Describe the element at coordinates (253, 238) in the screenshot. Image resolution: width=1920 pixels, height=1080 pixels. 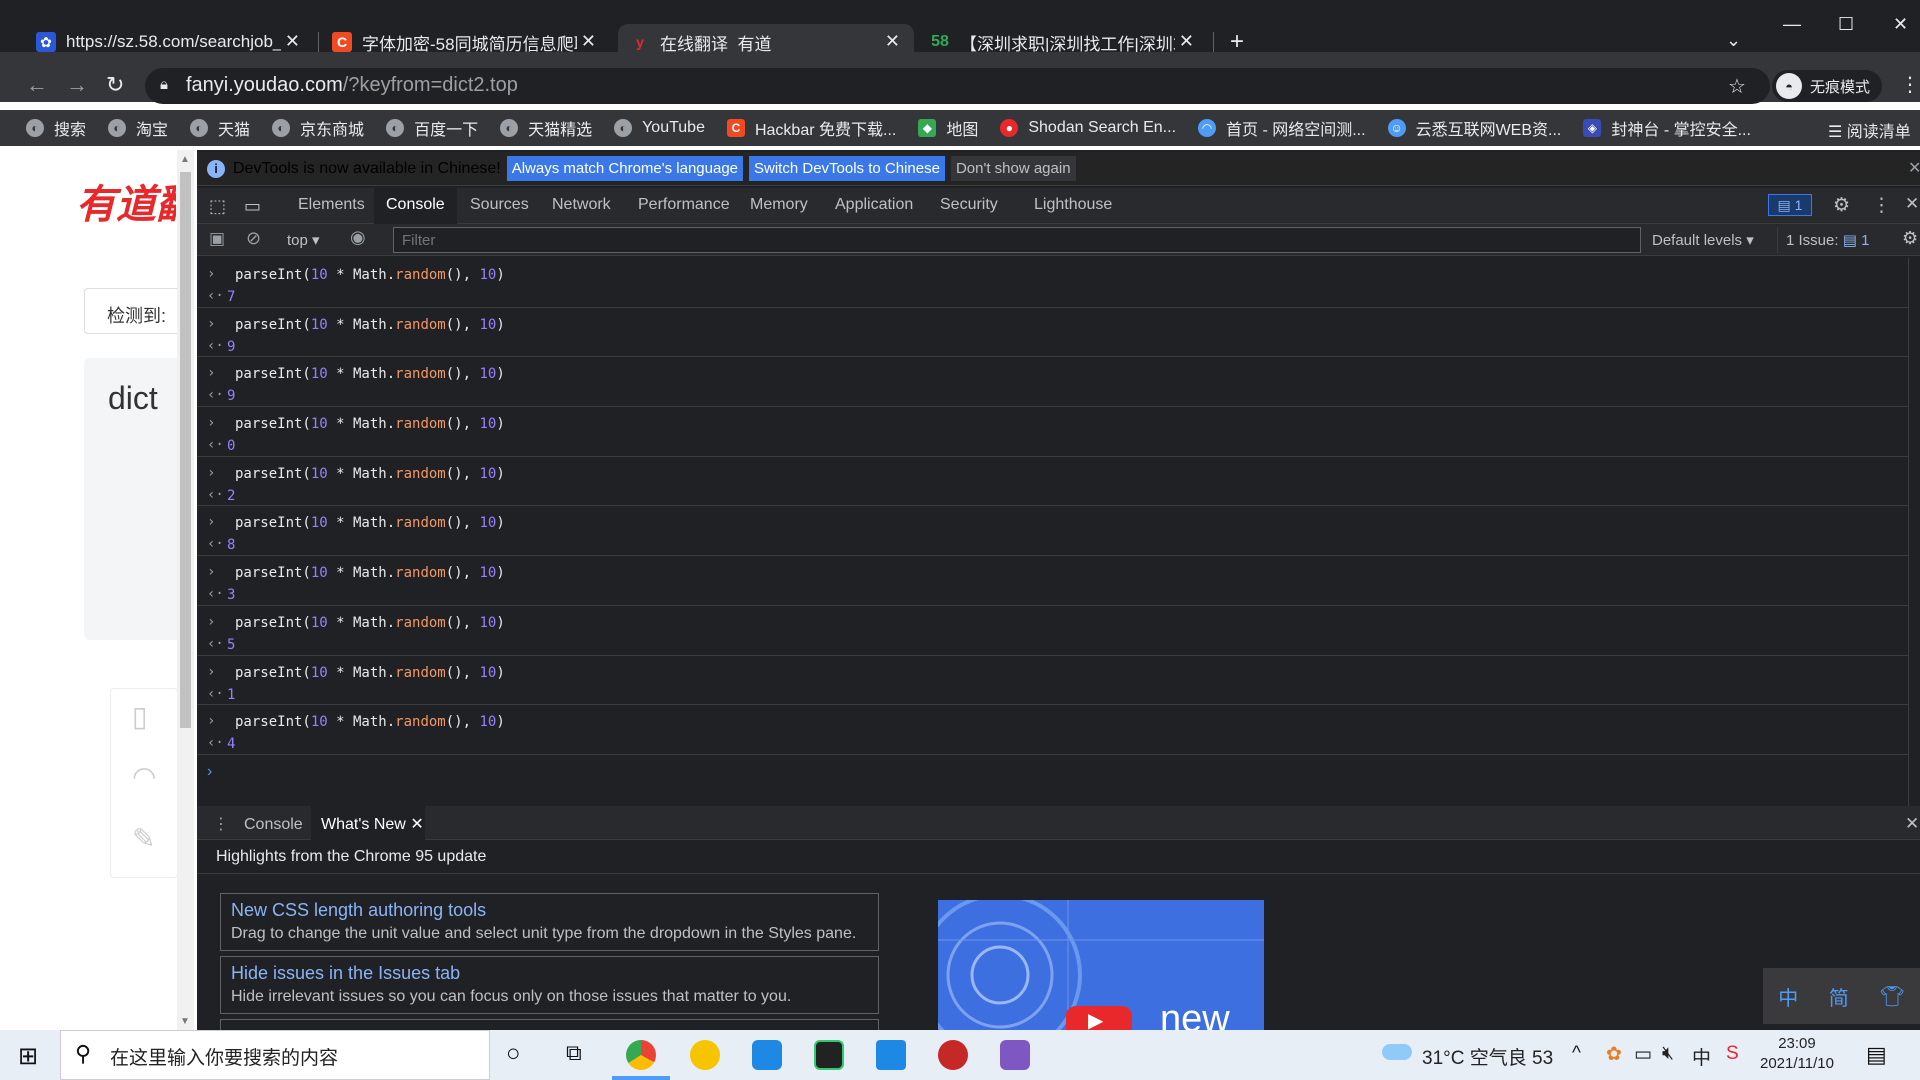
I see `clear-console-icon: ⊘` at that location.